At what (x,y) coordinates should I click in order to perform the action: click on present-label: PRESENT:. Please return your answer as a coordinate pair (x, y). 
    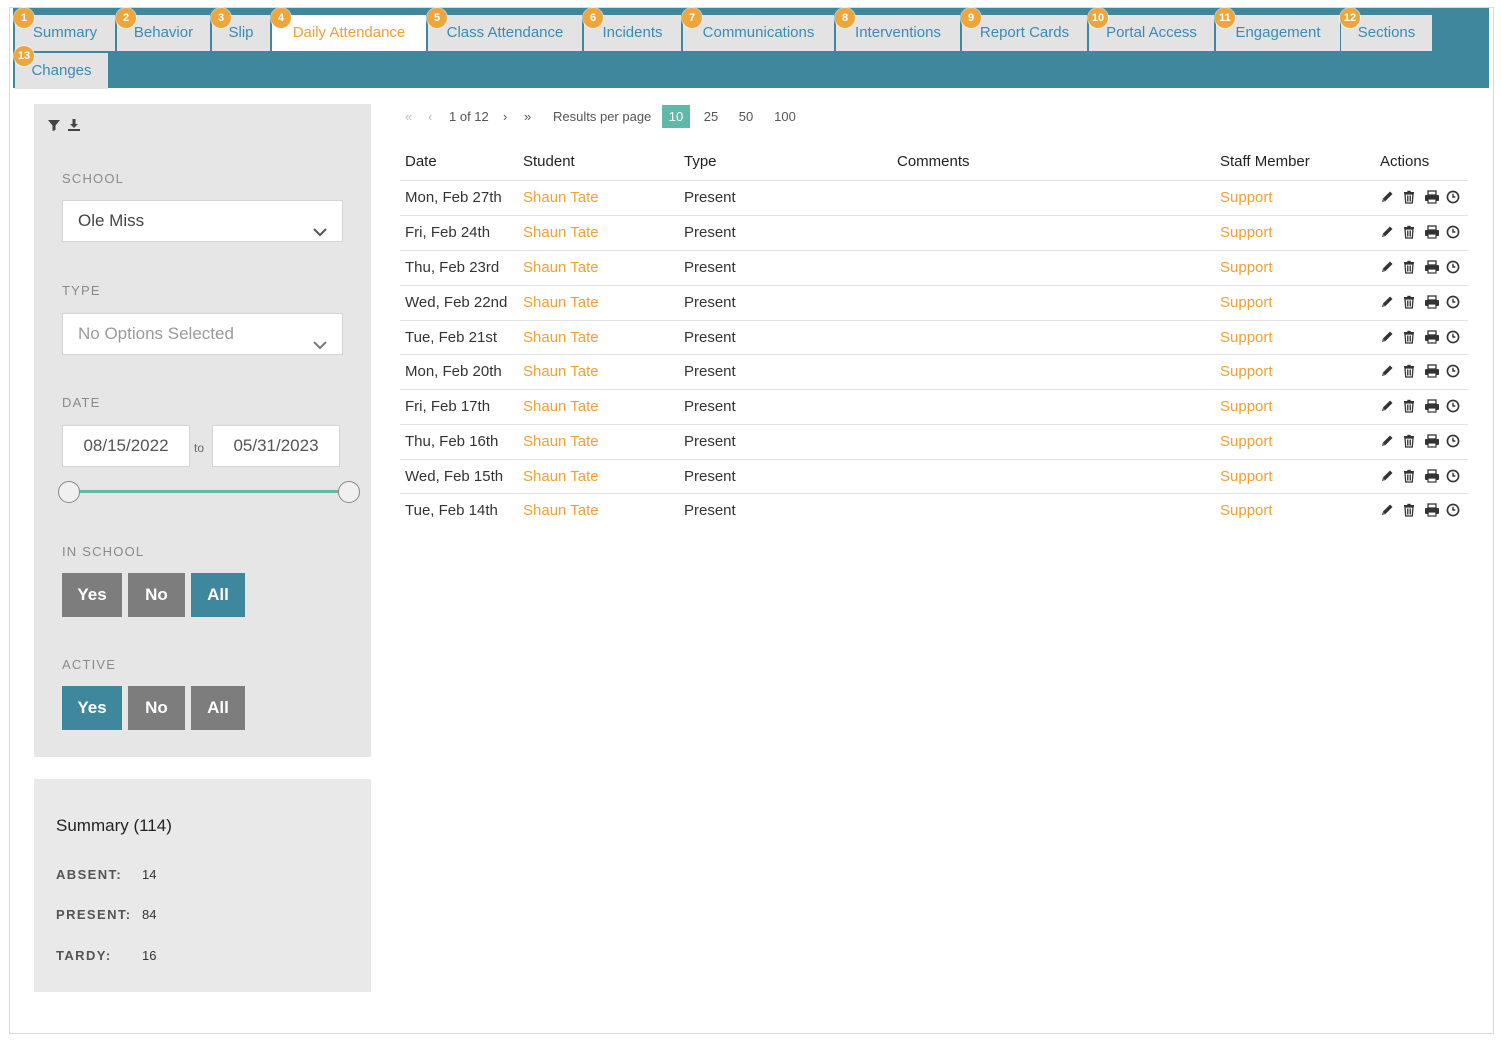
    Looking at the image, I should click on (94, 914).